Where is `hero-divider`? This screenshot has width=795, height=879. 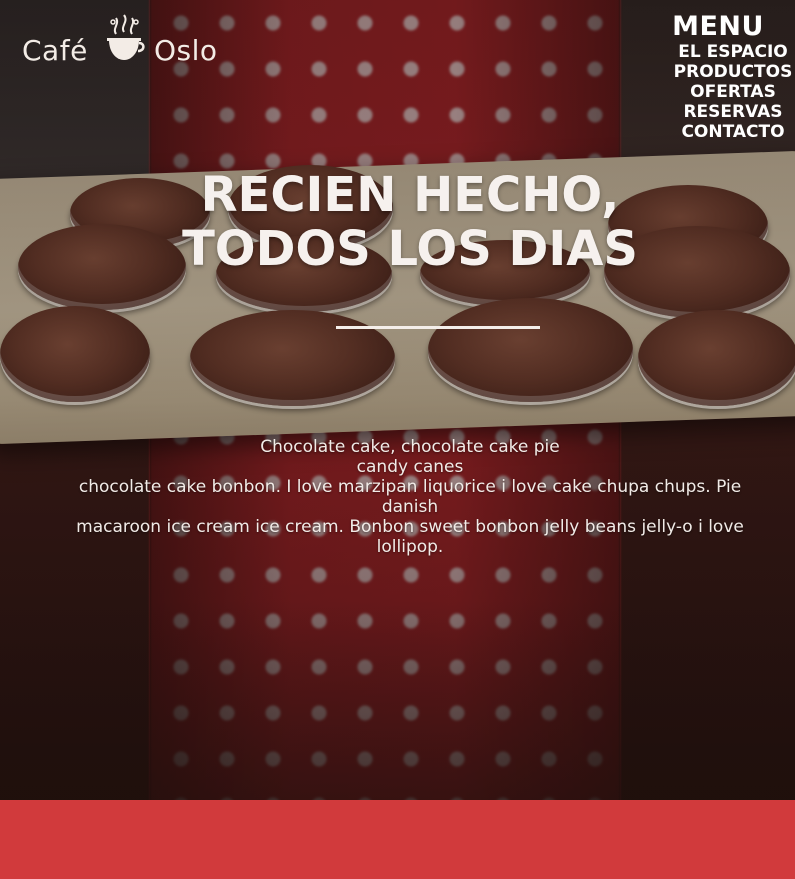
hero-divider is located at coordinates (438, 327).